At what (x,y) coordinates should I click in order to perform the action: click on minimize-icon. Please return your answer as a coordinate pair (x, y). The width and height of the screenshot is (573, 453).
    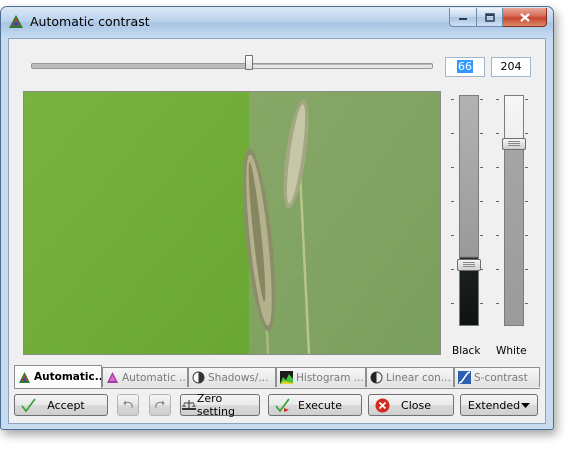
    Looking at the image, I should click on (463, 19).